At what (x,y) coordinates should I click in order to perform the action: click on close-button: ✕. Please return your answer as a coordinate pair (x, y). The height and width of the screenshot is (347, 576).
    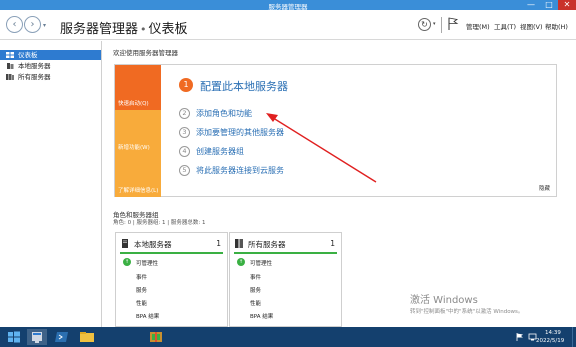
    Looking at the image, I should click on (567, 5).